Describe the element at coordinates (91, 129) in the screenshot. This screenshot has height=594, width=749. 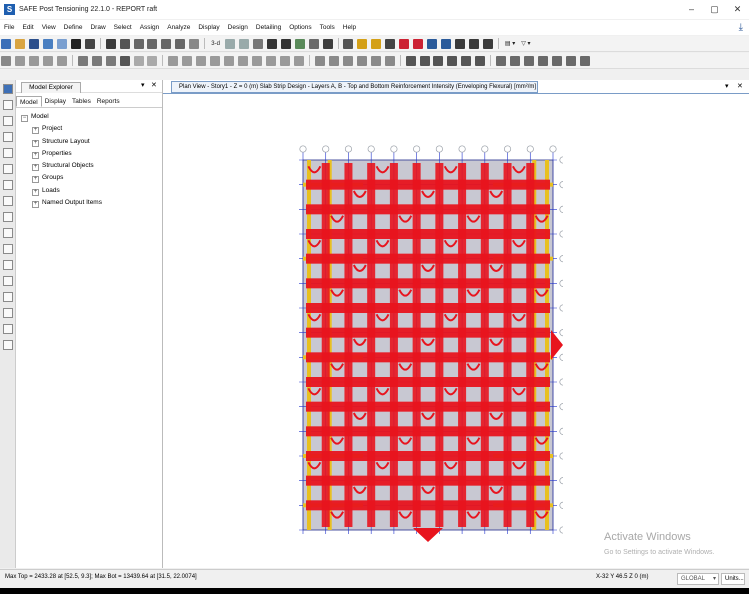
I see `tree-node-project: + Project` at that location.